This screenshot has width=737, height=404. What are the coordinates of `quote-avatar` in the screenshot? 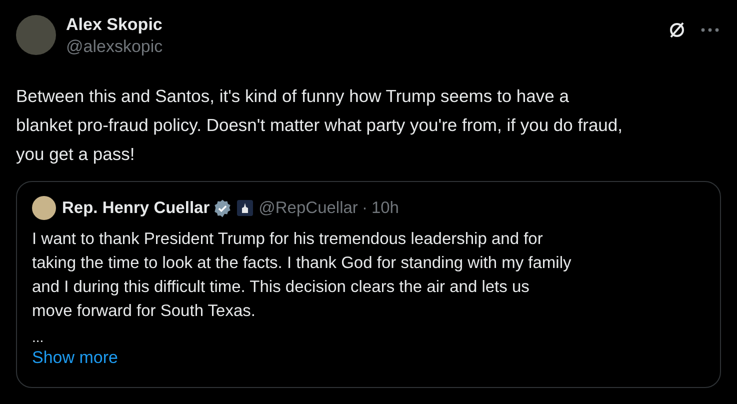 It's located at (44, 208).